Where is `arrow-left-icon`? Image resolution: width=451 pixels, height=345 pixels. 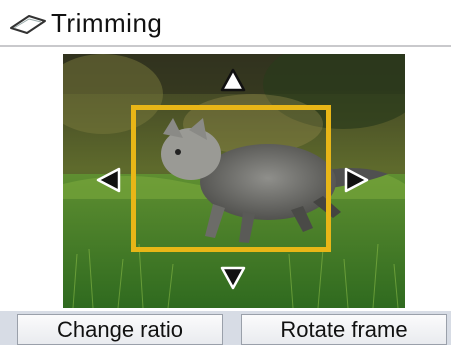
arrow-left-icon is located at coordinates (109, 180).